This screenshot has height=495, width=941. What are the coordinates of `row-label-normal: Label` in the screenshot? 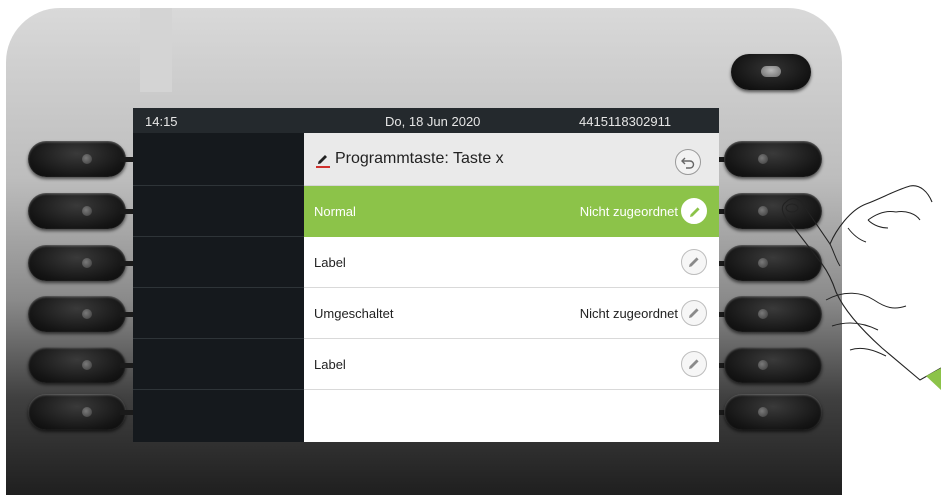 It's located at (511, 262).